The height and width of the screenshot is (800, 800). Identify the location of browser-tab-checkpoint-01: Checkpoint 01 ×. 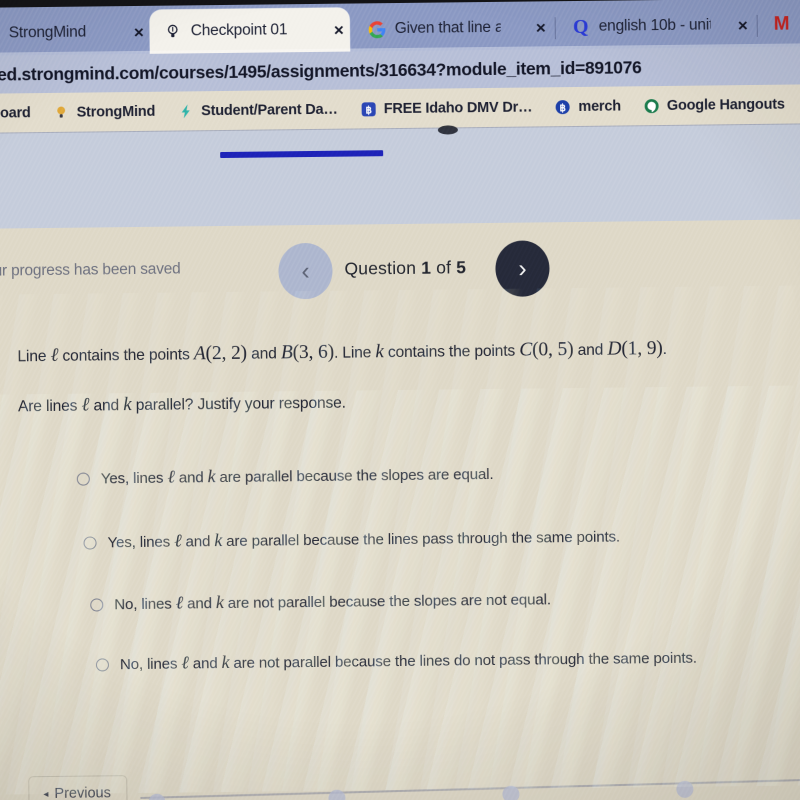
(249, 30).